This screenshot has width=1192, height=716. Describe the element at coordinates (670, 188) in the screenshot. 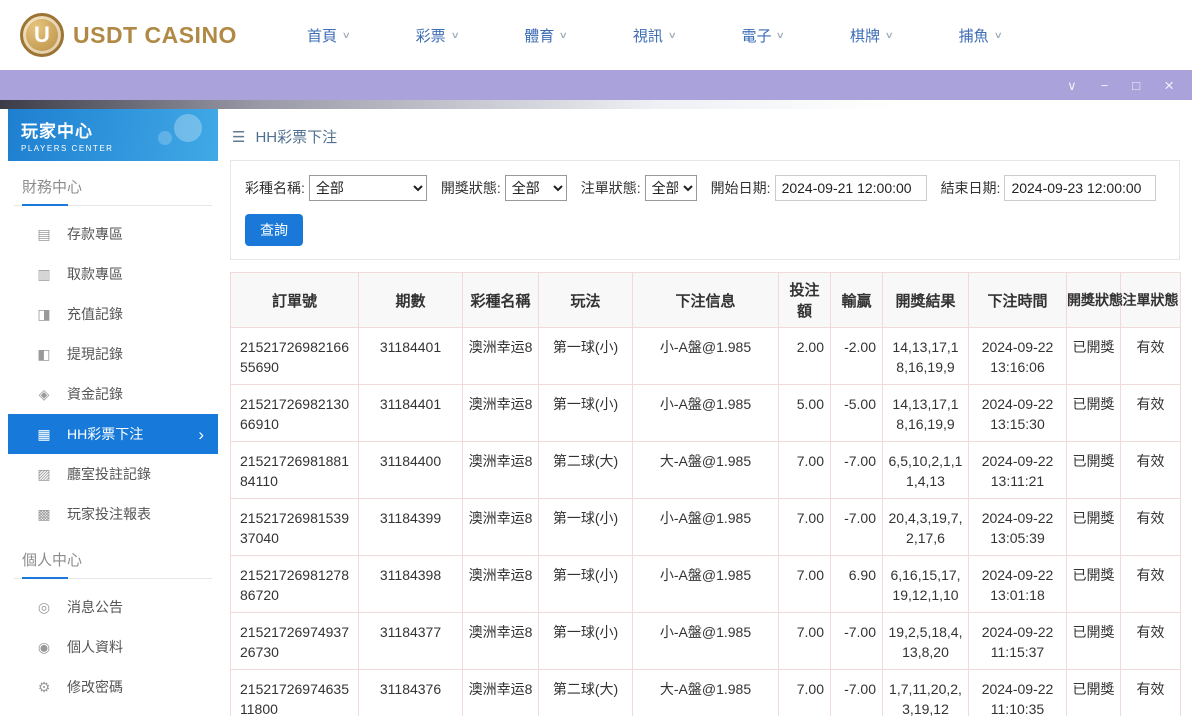

I see `order-status-select: 全部` at that location.